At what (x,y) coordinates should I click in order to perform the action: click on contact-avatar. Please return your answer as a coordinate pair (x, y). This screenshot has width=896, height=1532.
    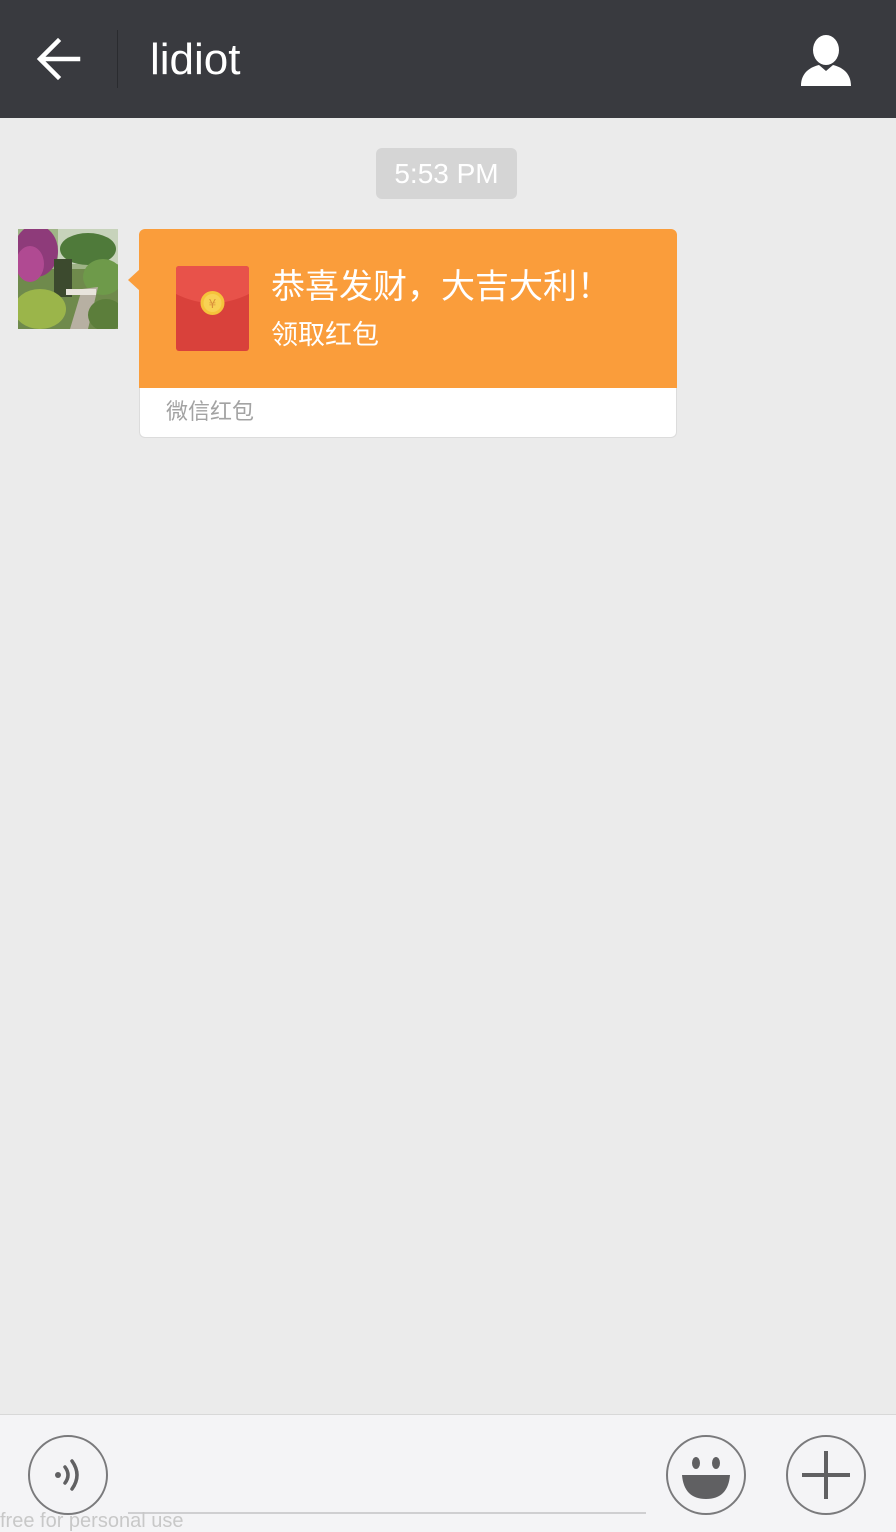
    Looking at the image, I should click on (68, 279).